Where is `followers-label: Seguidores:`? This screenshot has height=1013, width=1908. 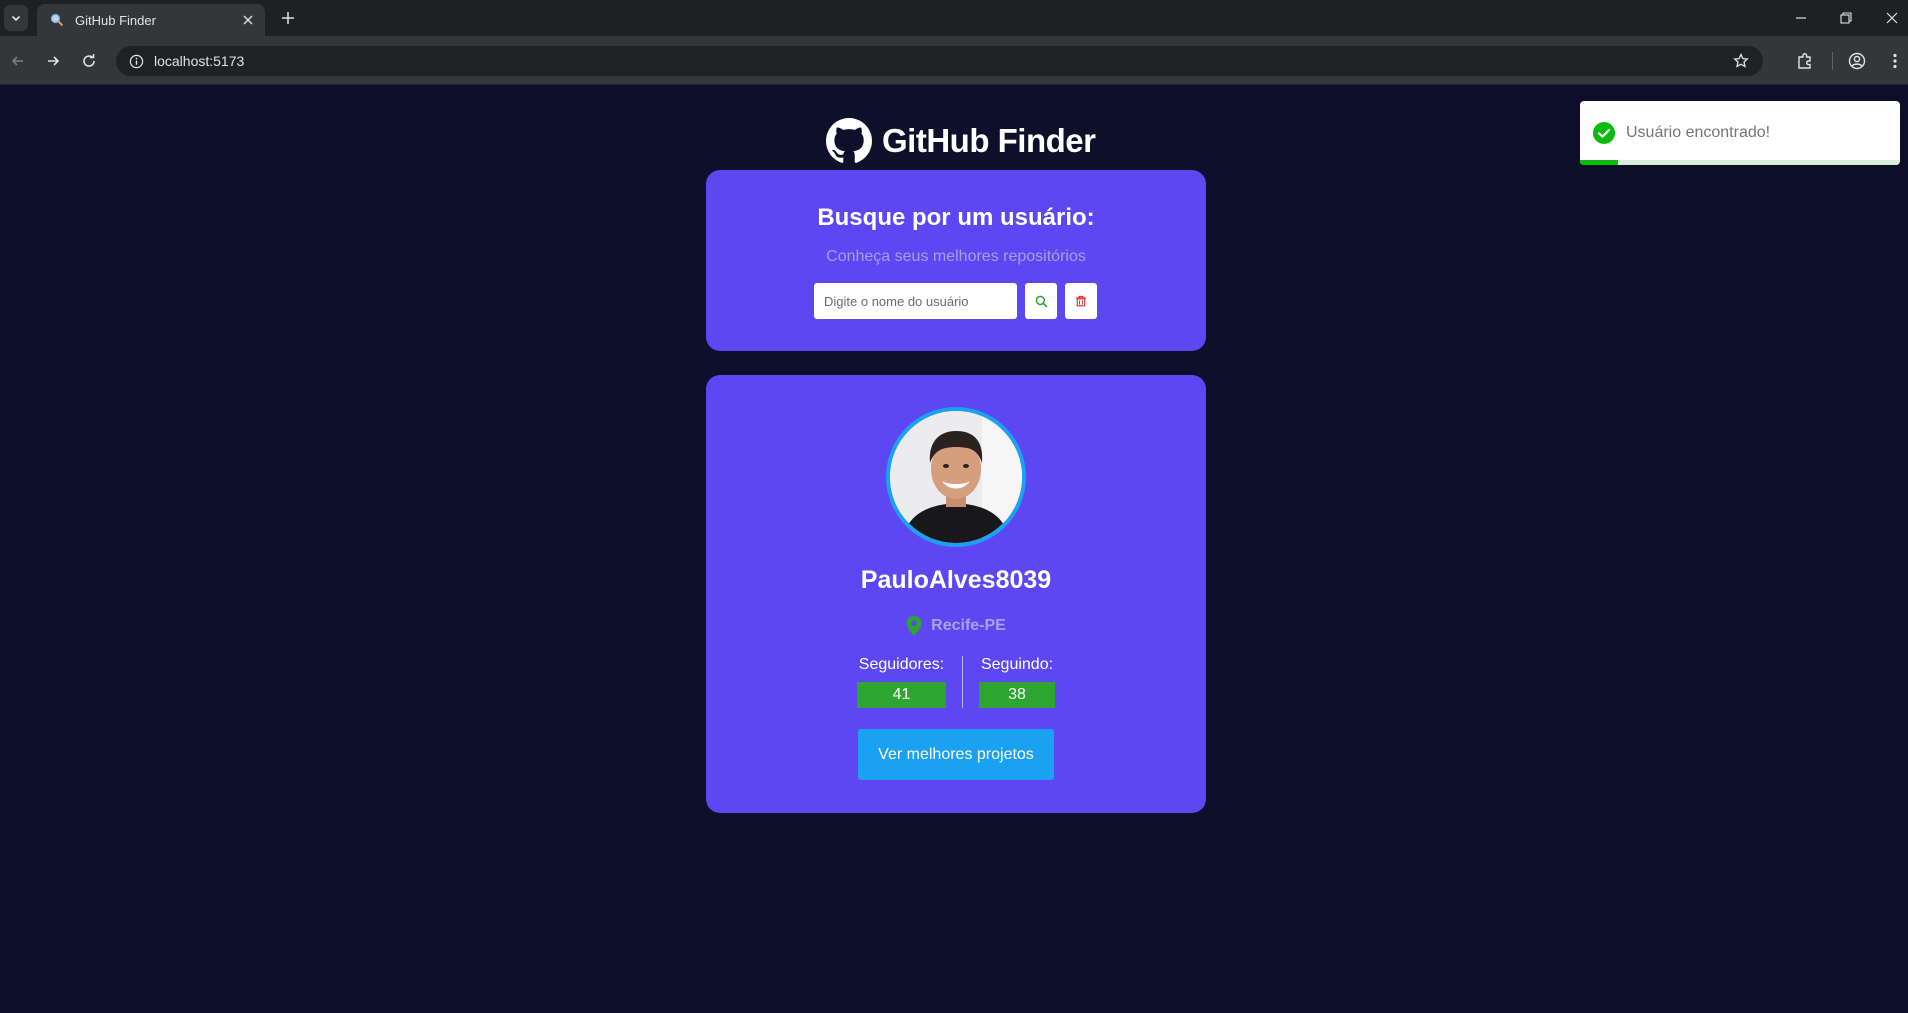 followers-label: Seguidores: is located at coordinates (901, 664).